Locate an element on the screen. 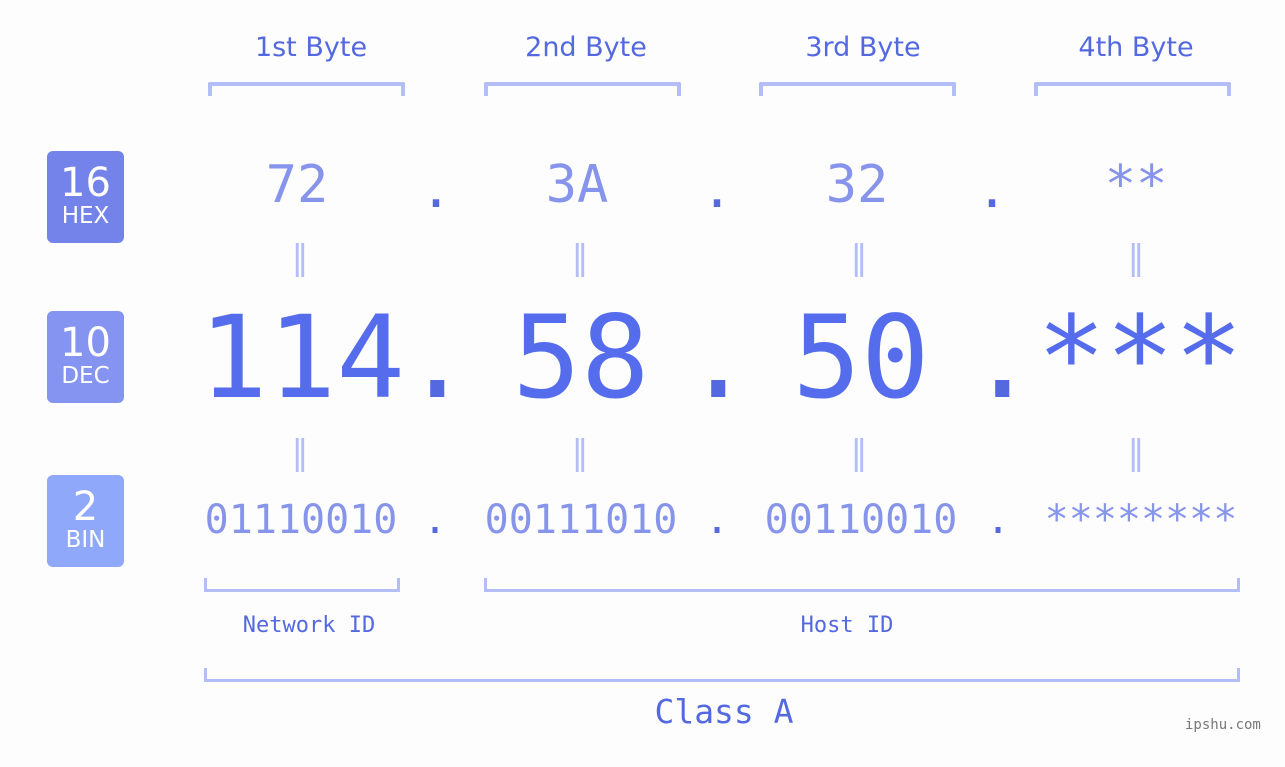 The width and height of the screenshot is (1285, 767). hex-octet-4: ** is located at coordinates (1136, 185).